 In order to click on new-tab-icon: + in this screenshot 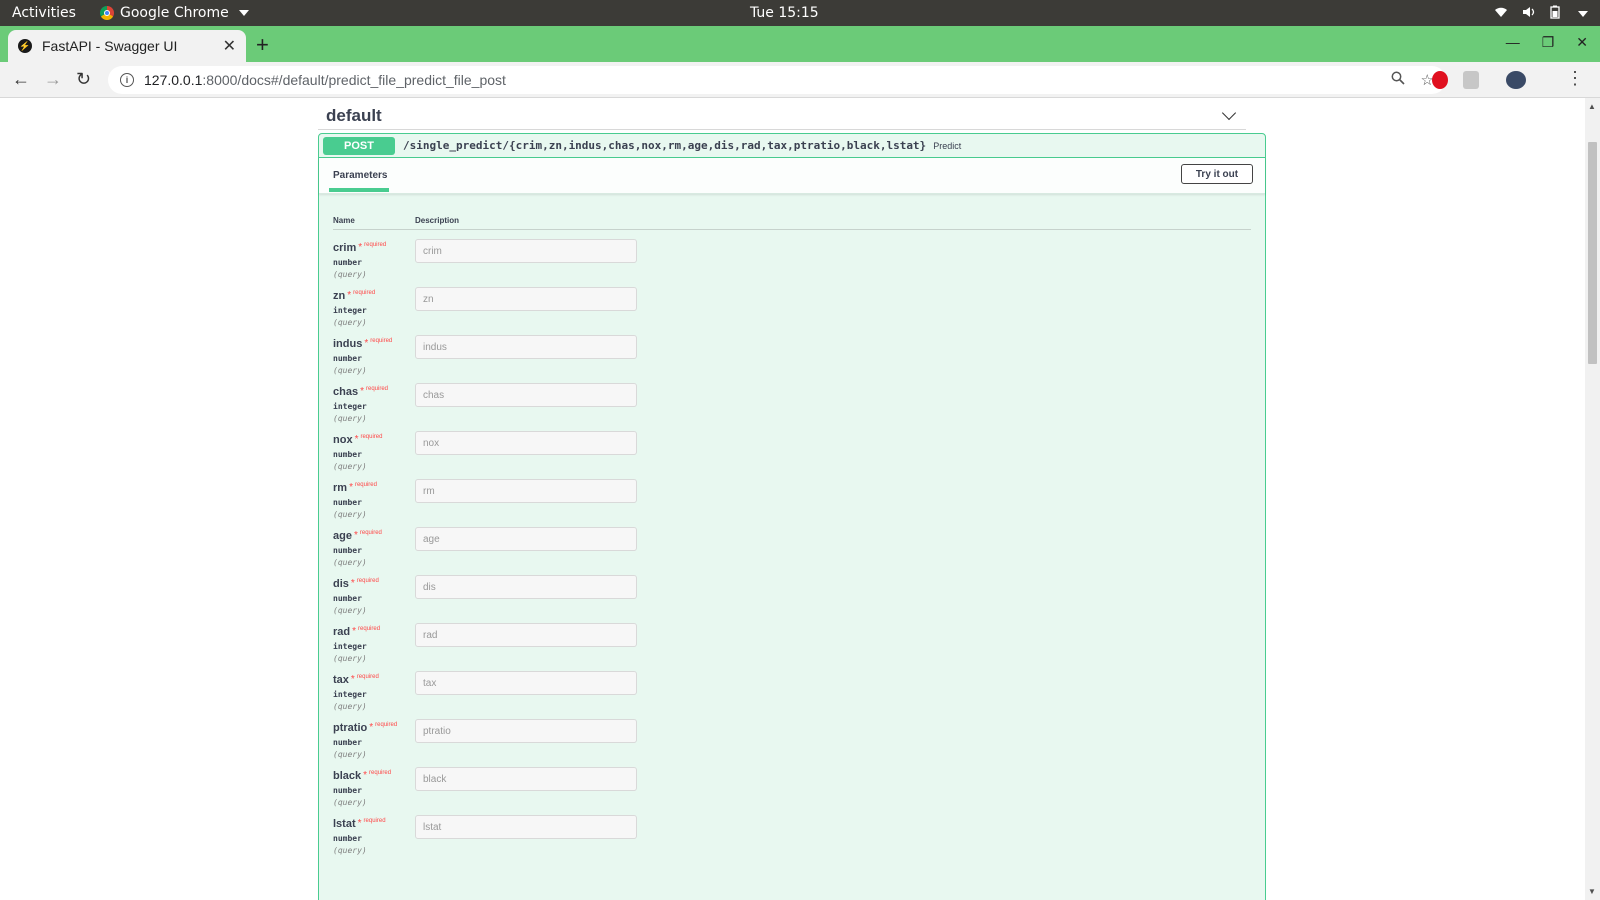, I will do `click(262, 45)`.